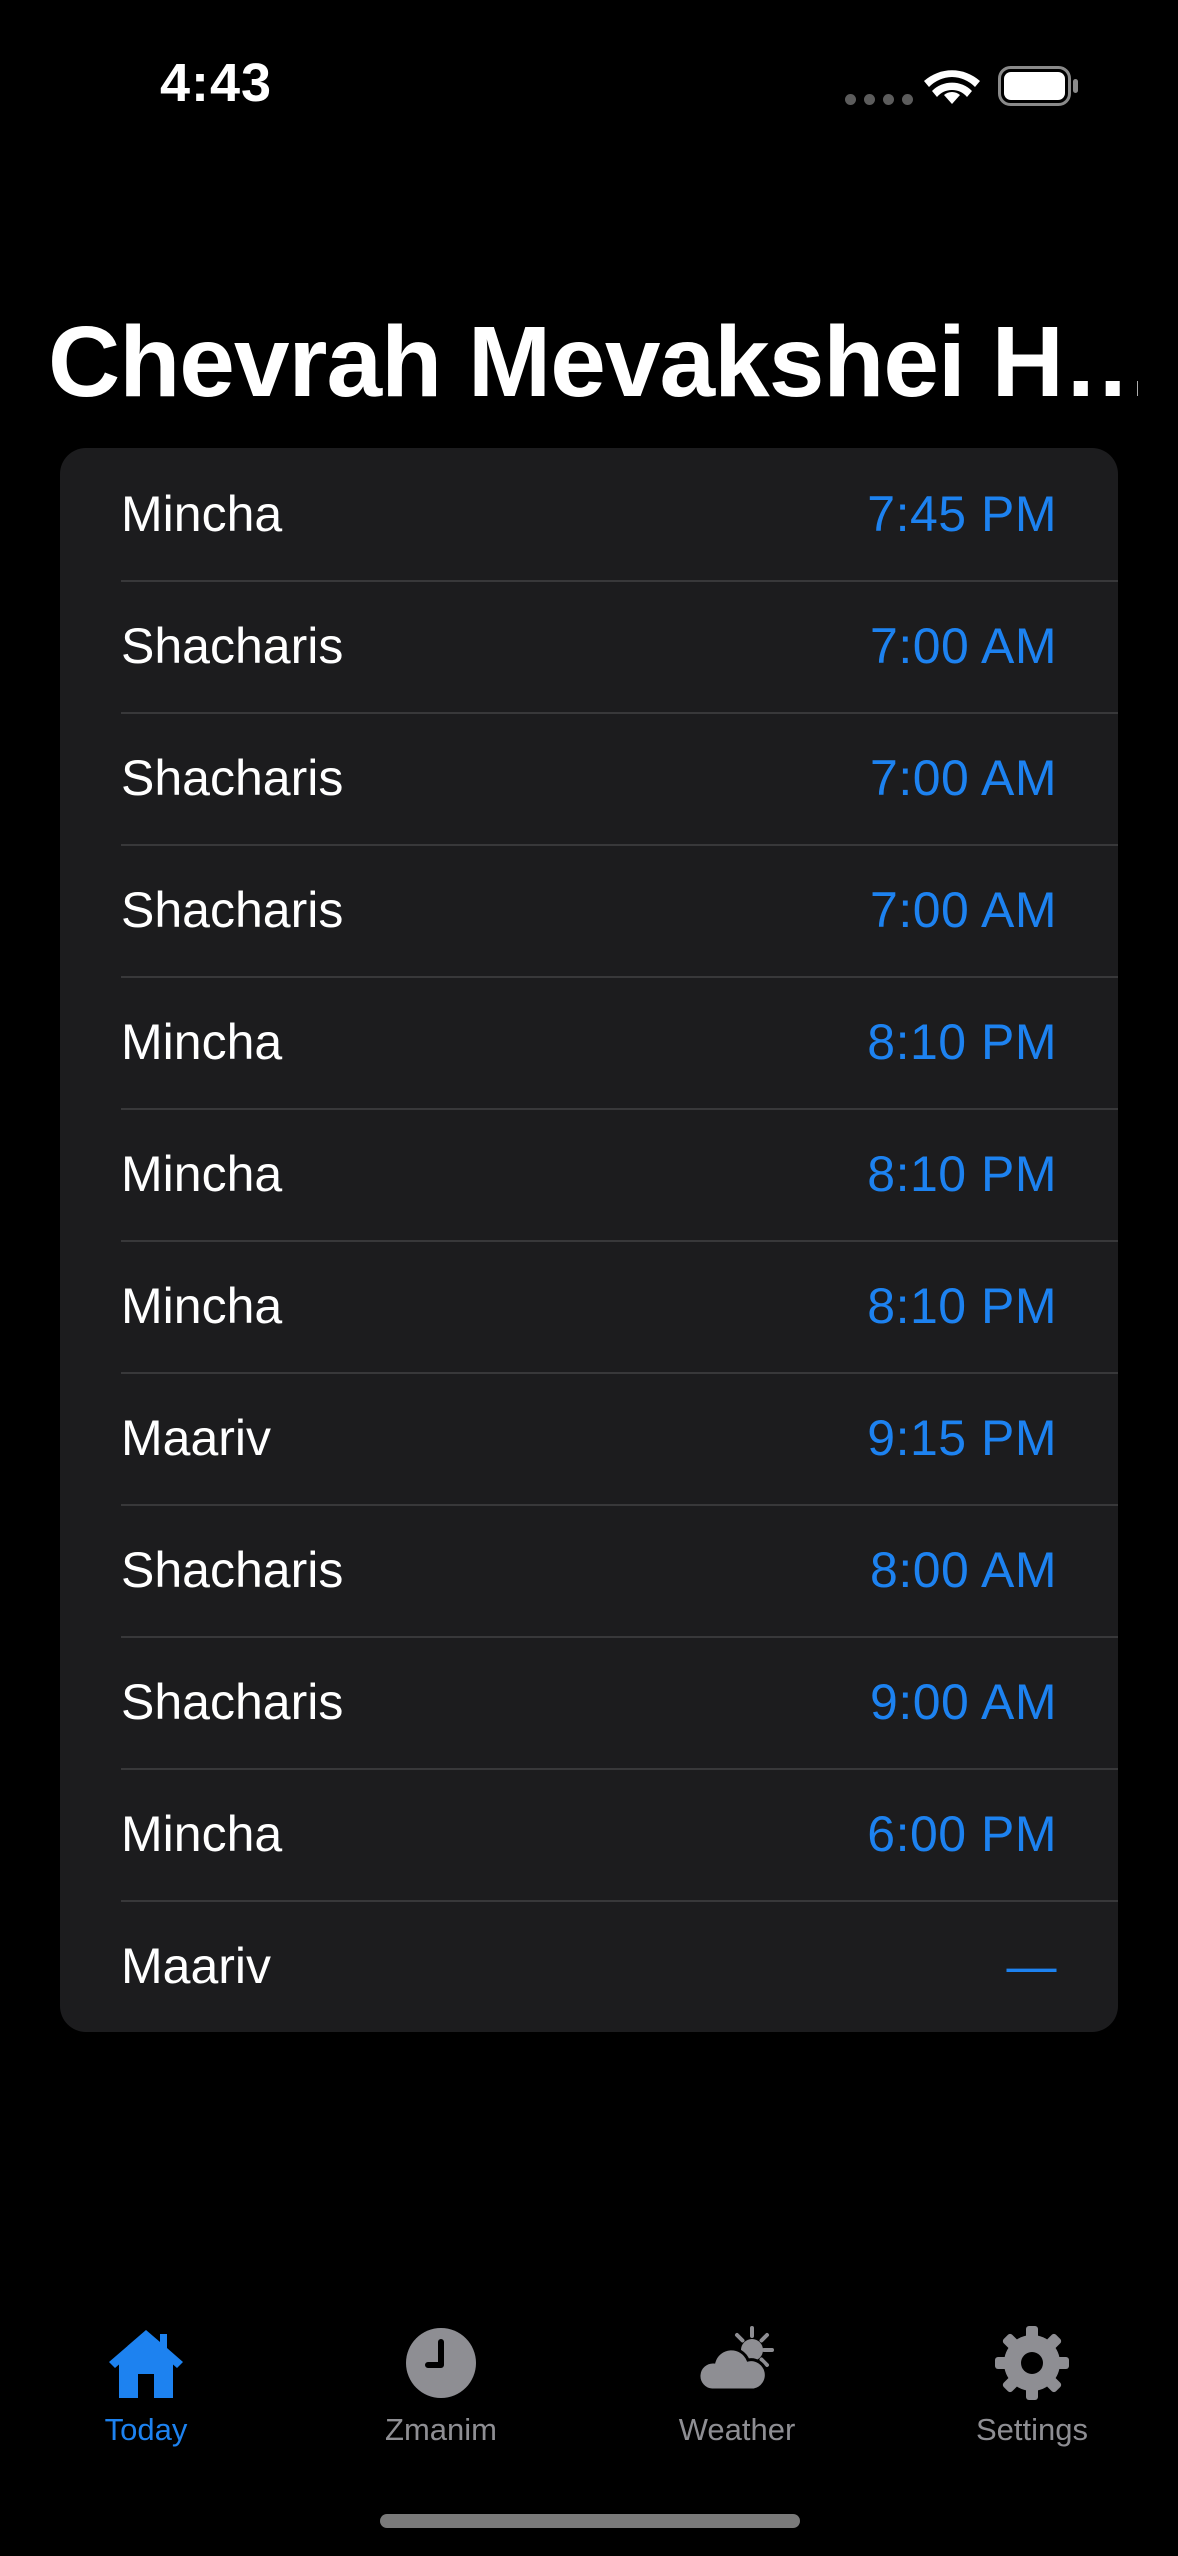 The image size is (1178, 2556). I want to click on house-icon, so click(146, 2364).